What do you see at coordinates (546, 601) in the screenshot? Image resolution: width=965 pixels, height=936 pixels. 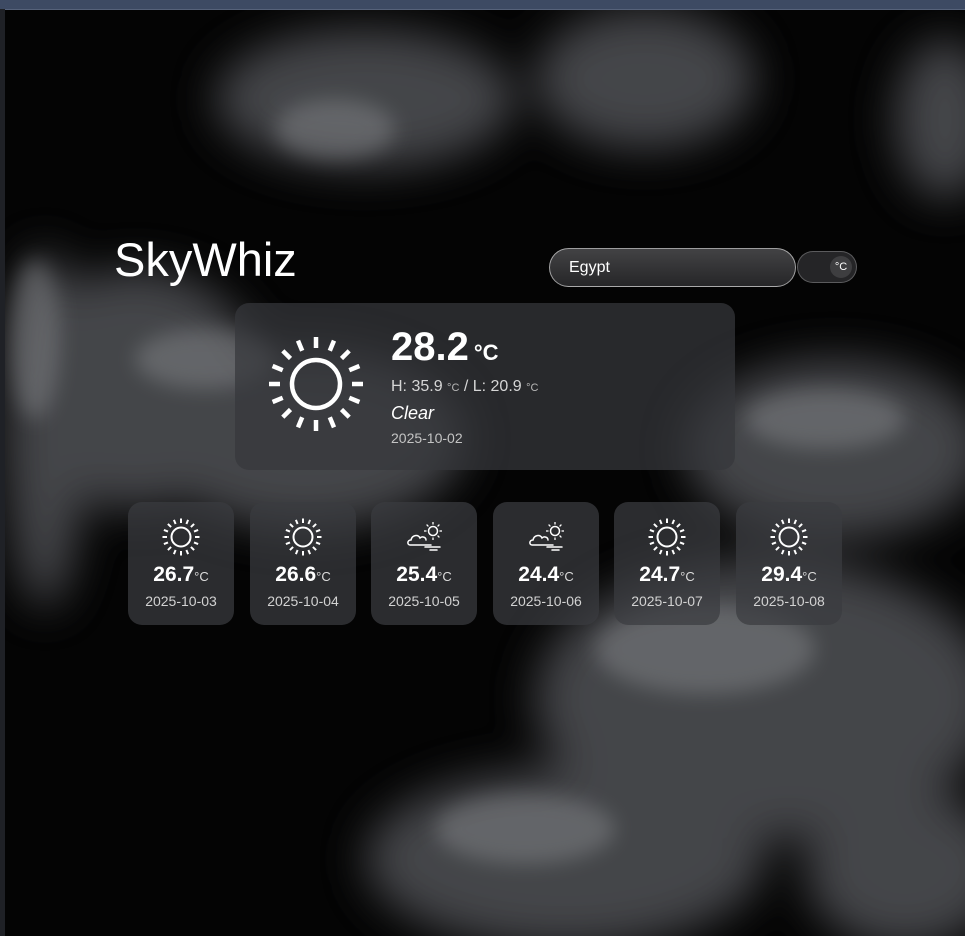 I see `forecast-date: 2025-10-06` at bounding box center [546, 601].